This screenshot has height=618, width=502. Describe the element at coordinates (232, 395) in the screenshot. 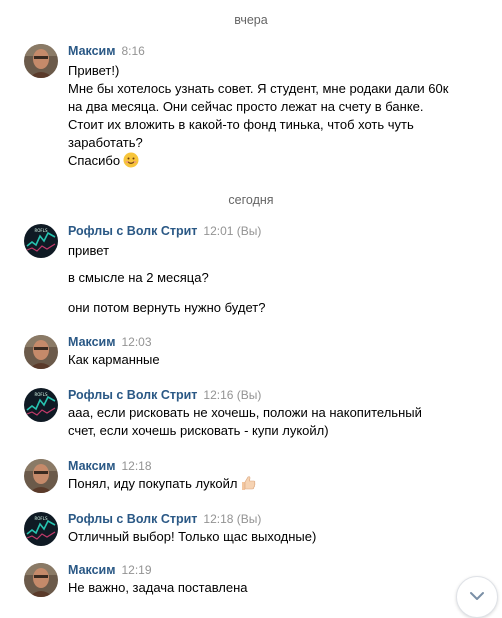

I see `message-time: 12:16 (Вы)` at that location.